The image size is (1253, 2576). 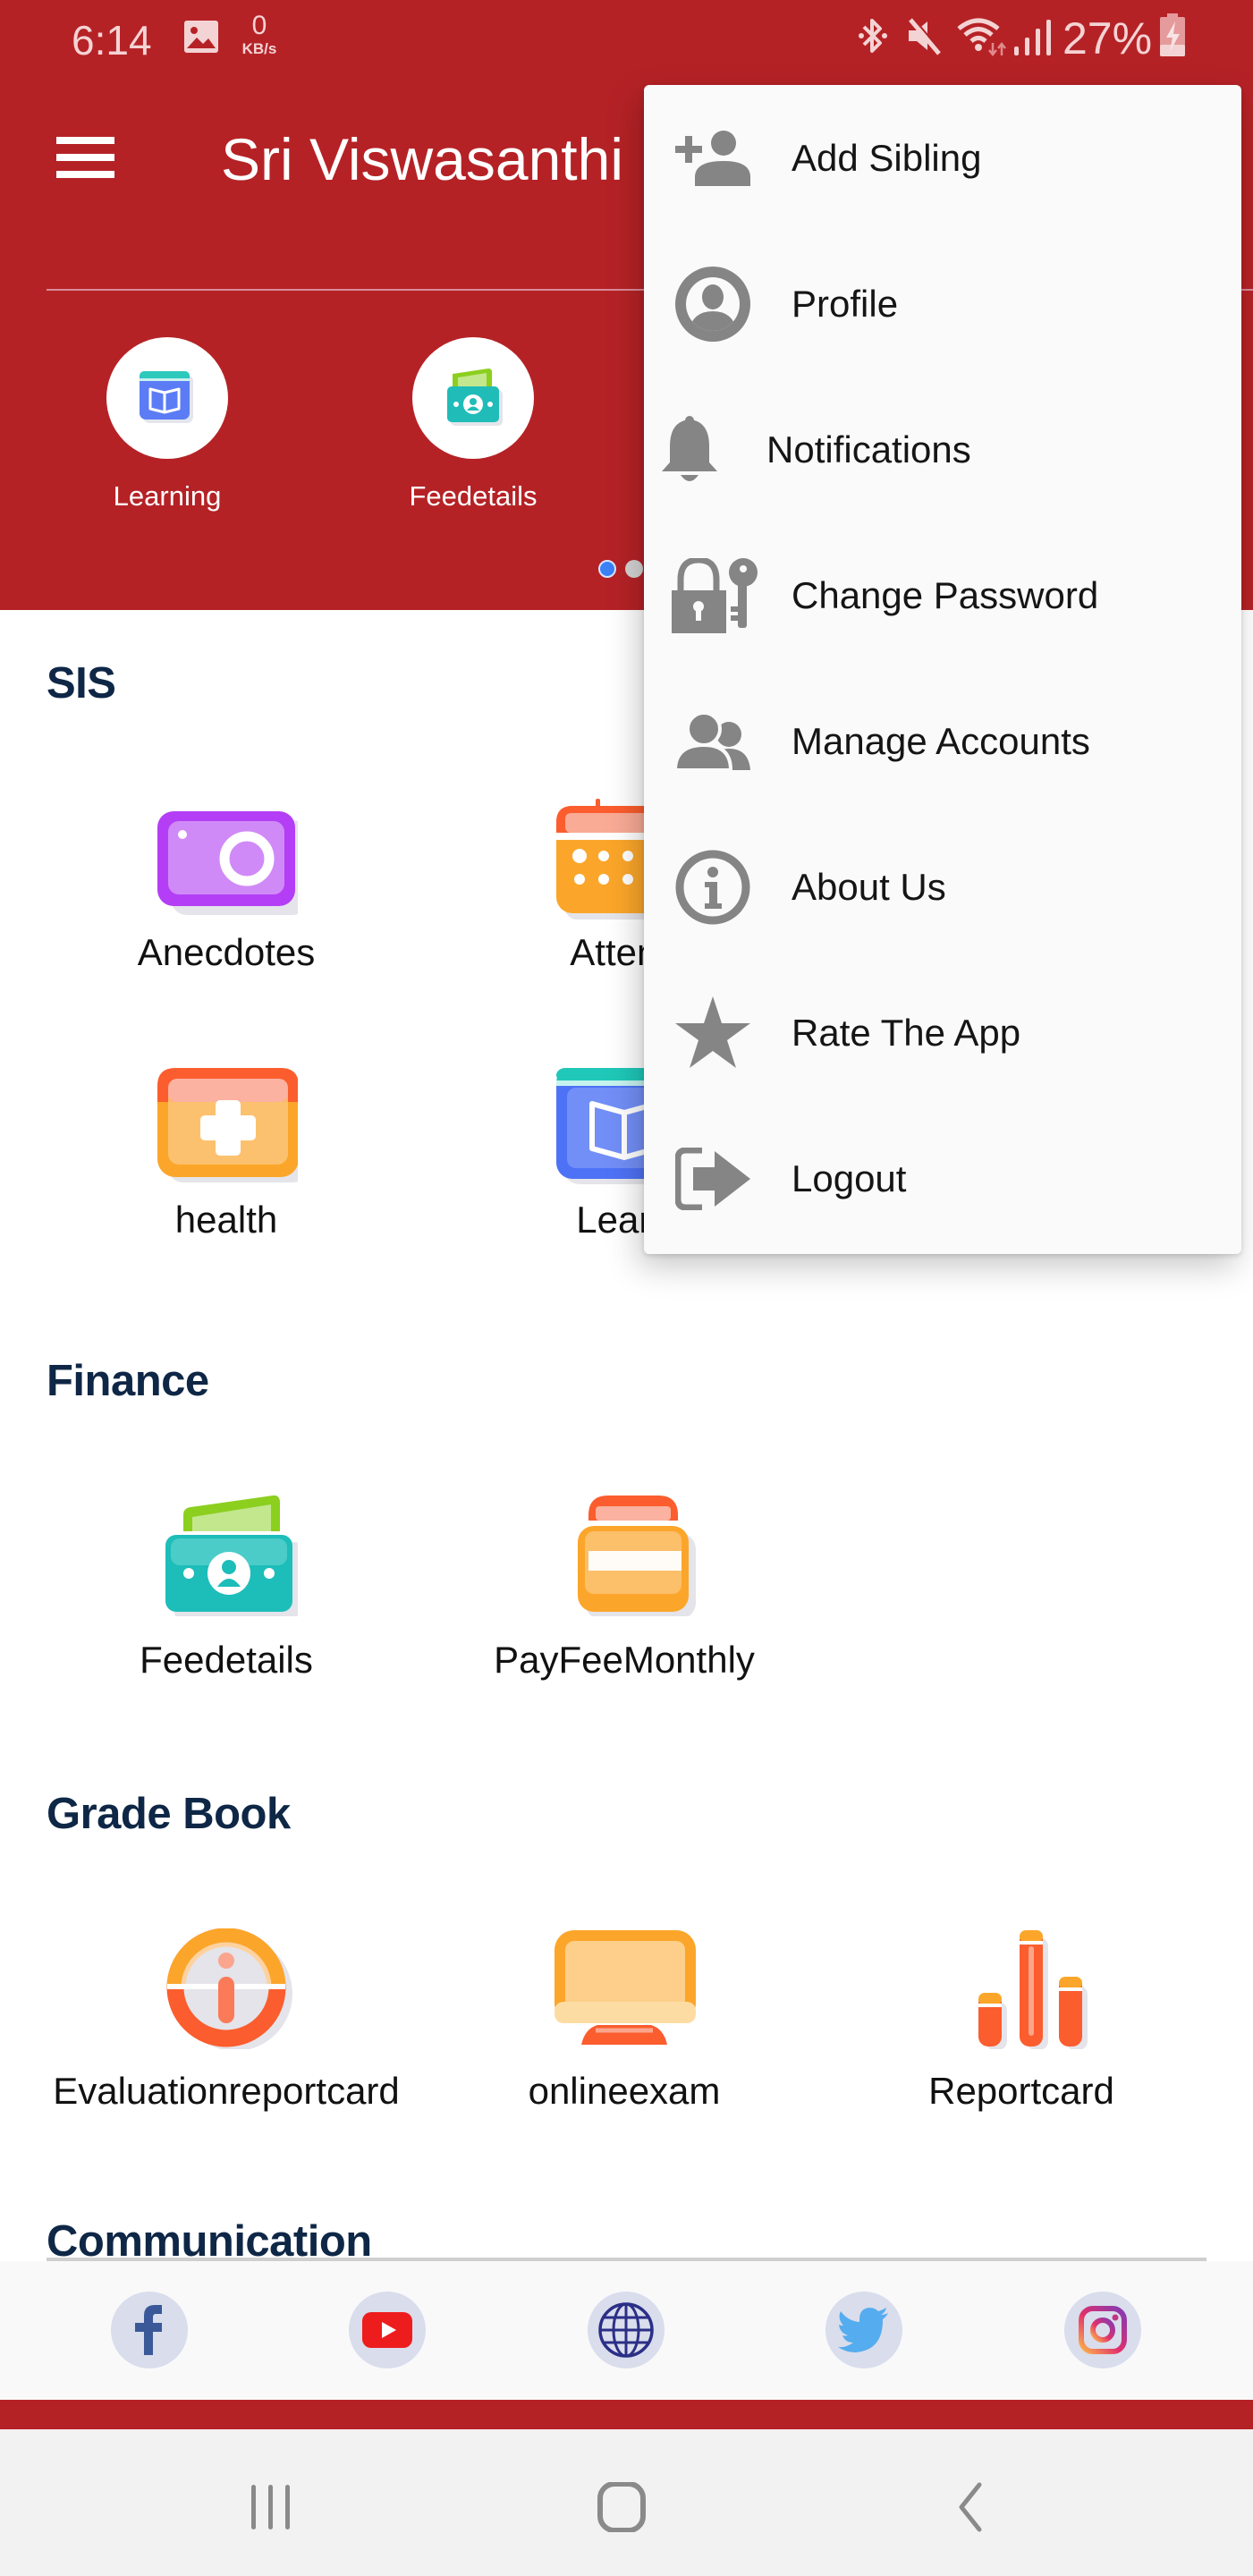 What do you see at coordinates (226, 1220) in the screenshot?
I see `tile-label: health` at bounding box center [226, 1220].